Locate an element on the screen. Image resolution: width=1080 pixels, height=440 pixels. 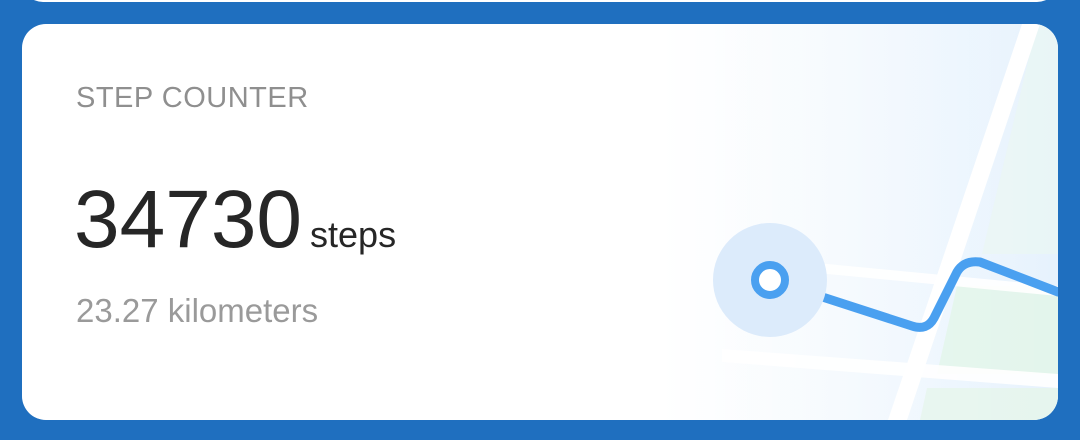
step-count-row: 34730 steps is located at coordinates (235, 220).